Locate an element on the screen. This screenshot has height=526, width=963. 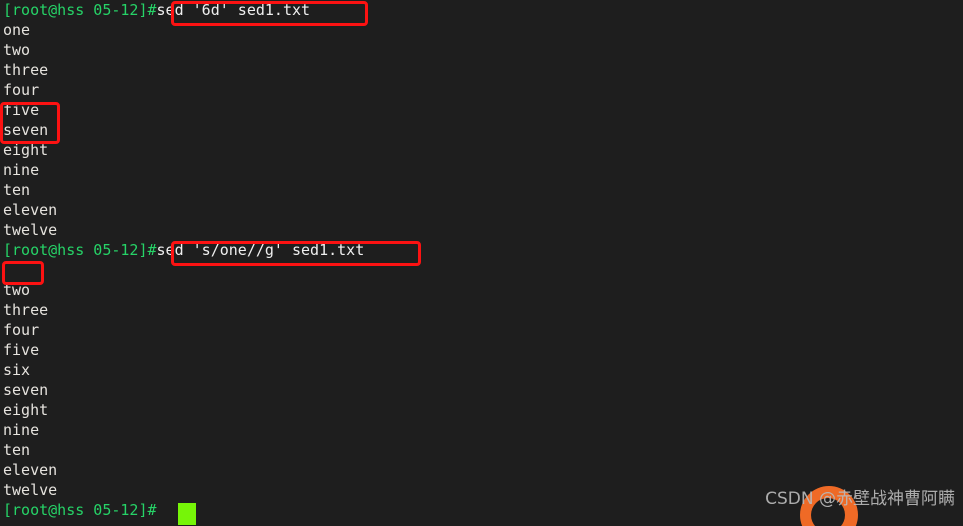
terminal-cursor is located at coordinates (187, 514).